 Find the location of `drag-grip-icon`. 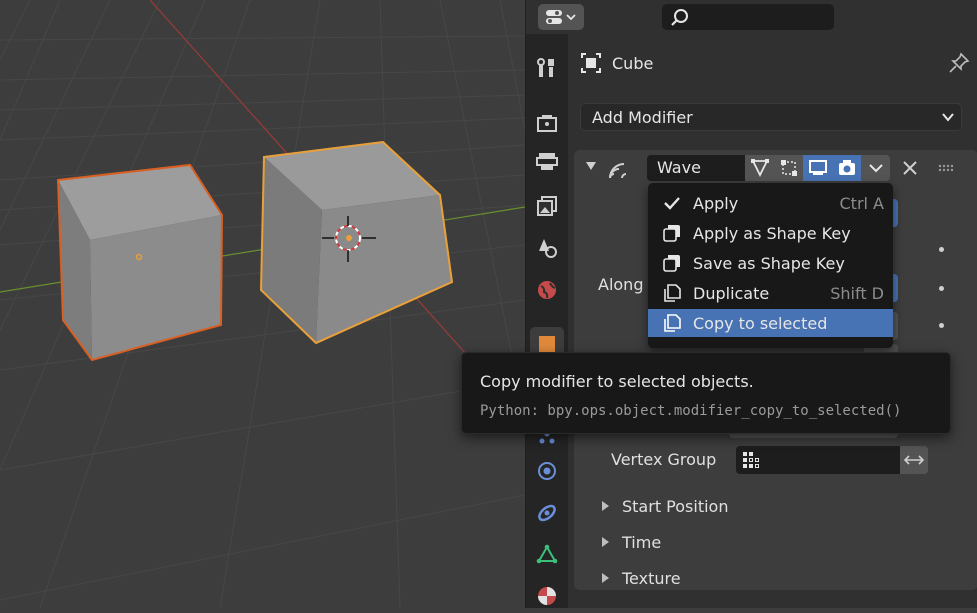

drag-grip-icon is located at coordinates (947, 168).